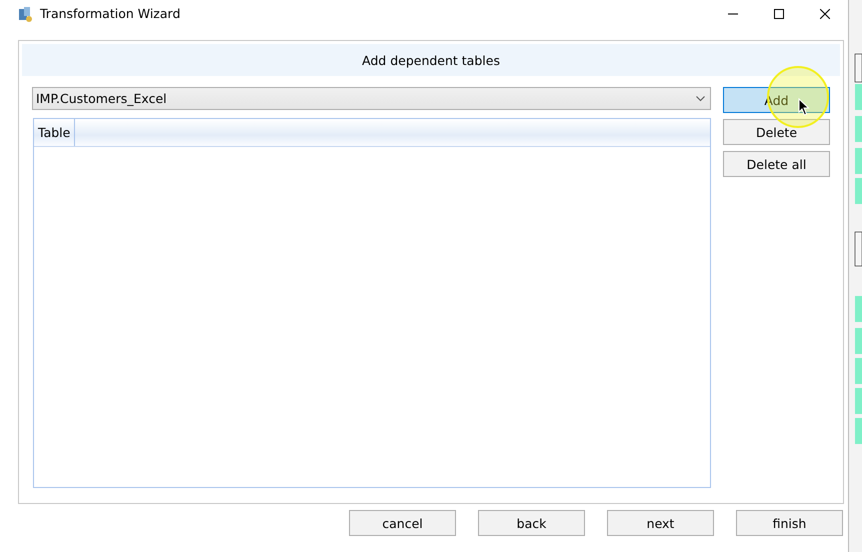  Describe the element at coordinates (402, 523) in the screenshot. I see `wizard-button: cancel` at that location.